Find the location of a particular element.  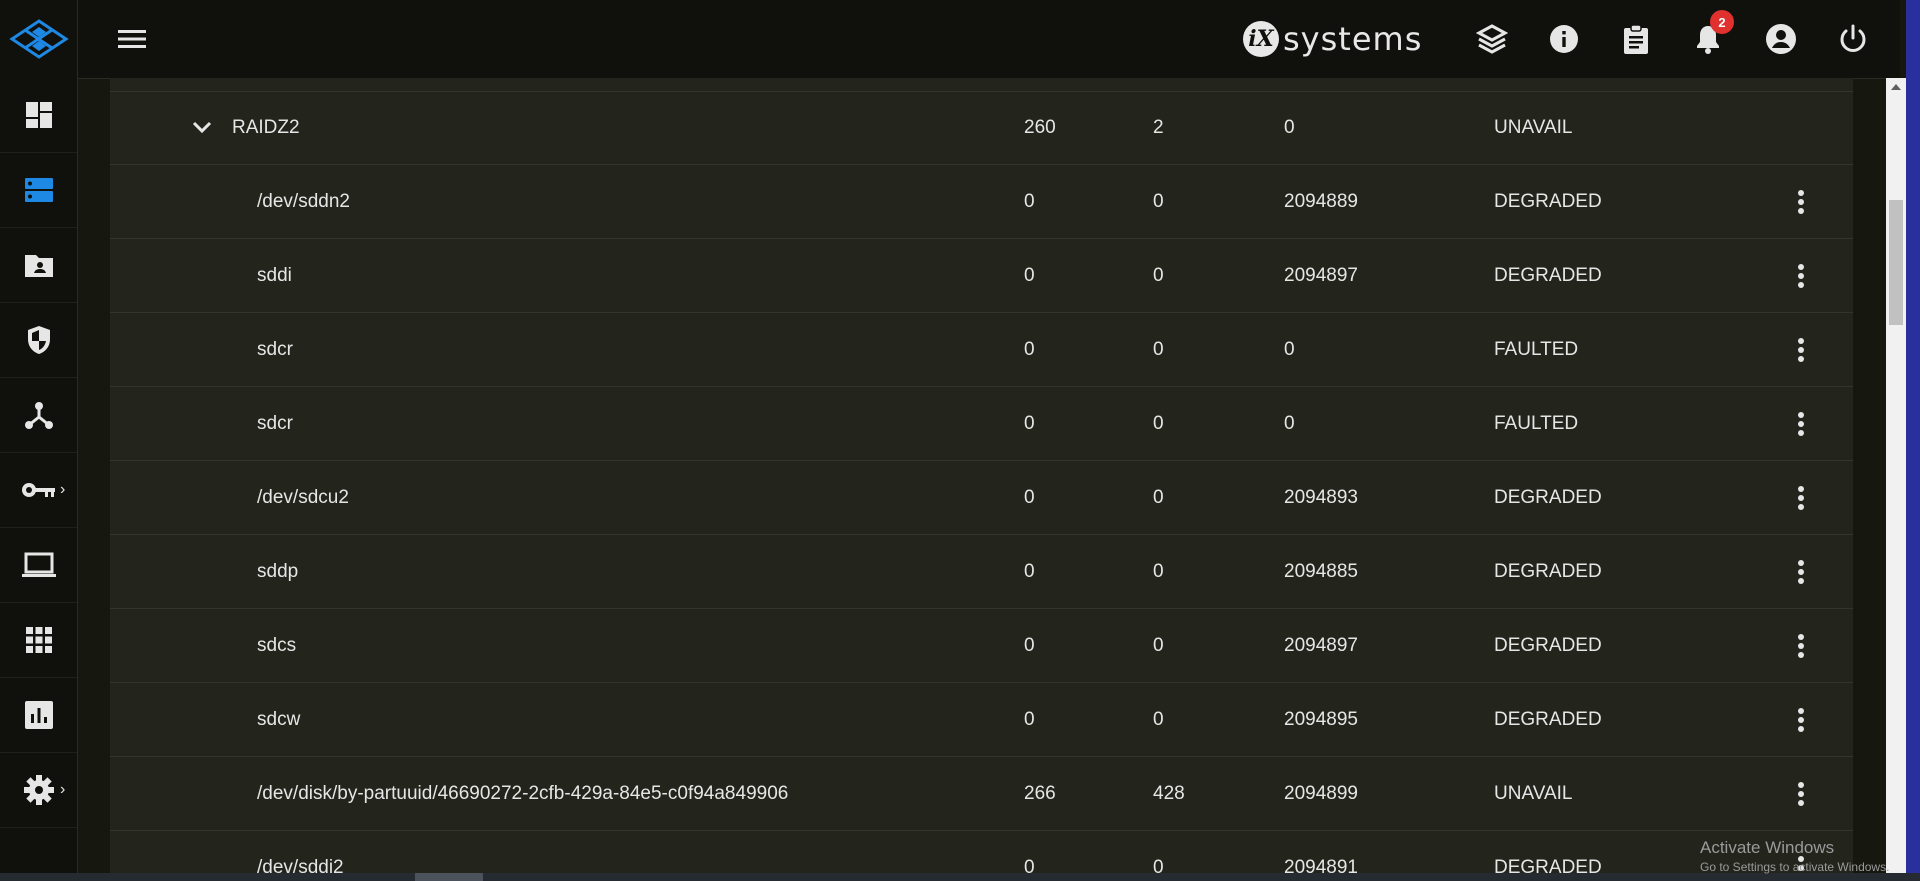

ix-logo-text: systems is located at coordinates (1353, 39).